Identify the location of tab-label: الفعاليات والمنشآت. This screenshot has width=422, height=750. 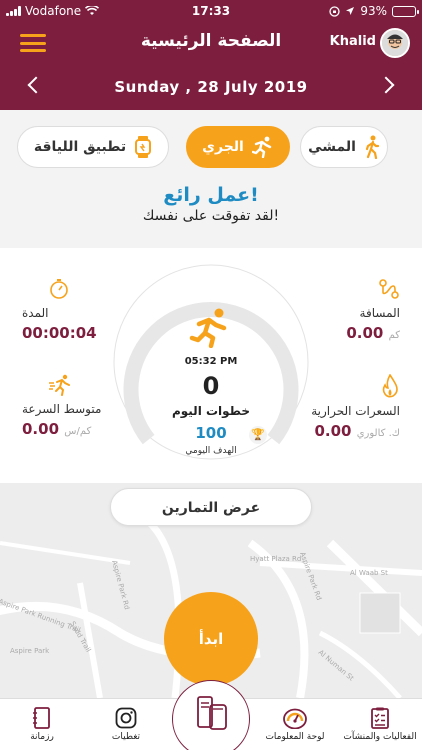
(380, 737).